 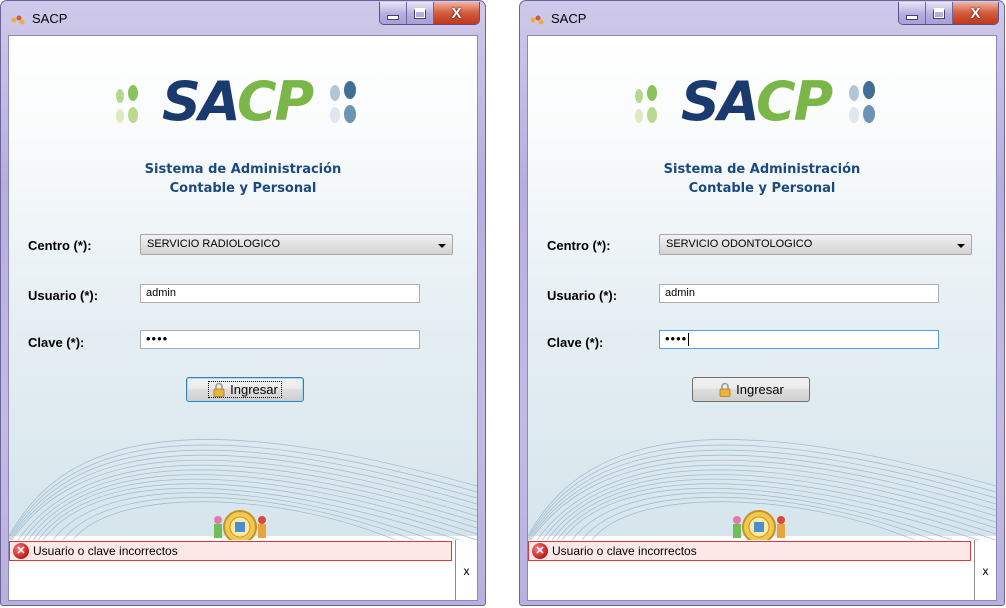 What do you see at coordinates (296, 244) in the screenshot?
I see `centro-dropdown: SERVICIO RADIOLOGICO` at bounding box center [296, 244].